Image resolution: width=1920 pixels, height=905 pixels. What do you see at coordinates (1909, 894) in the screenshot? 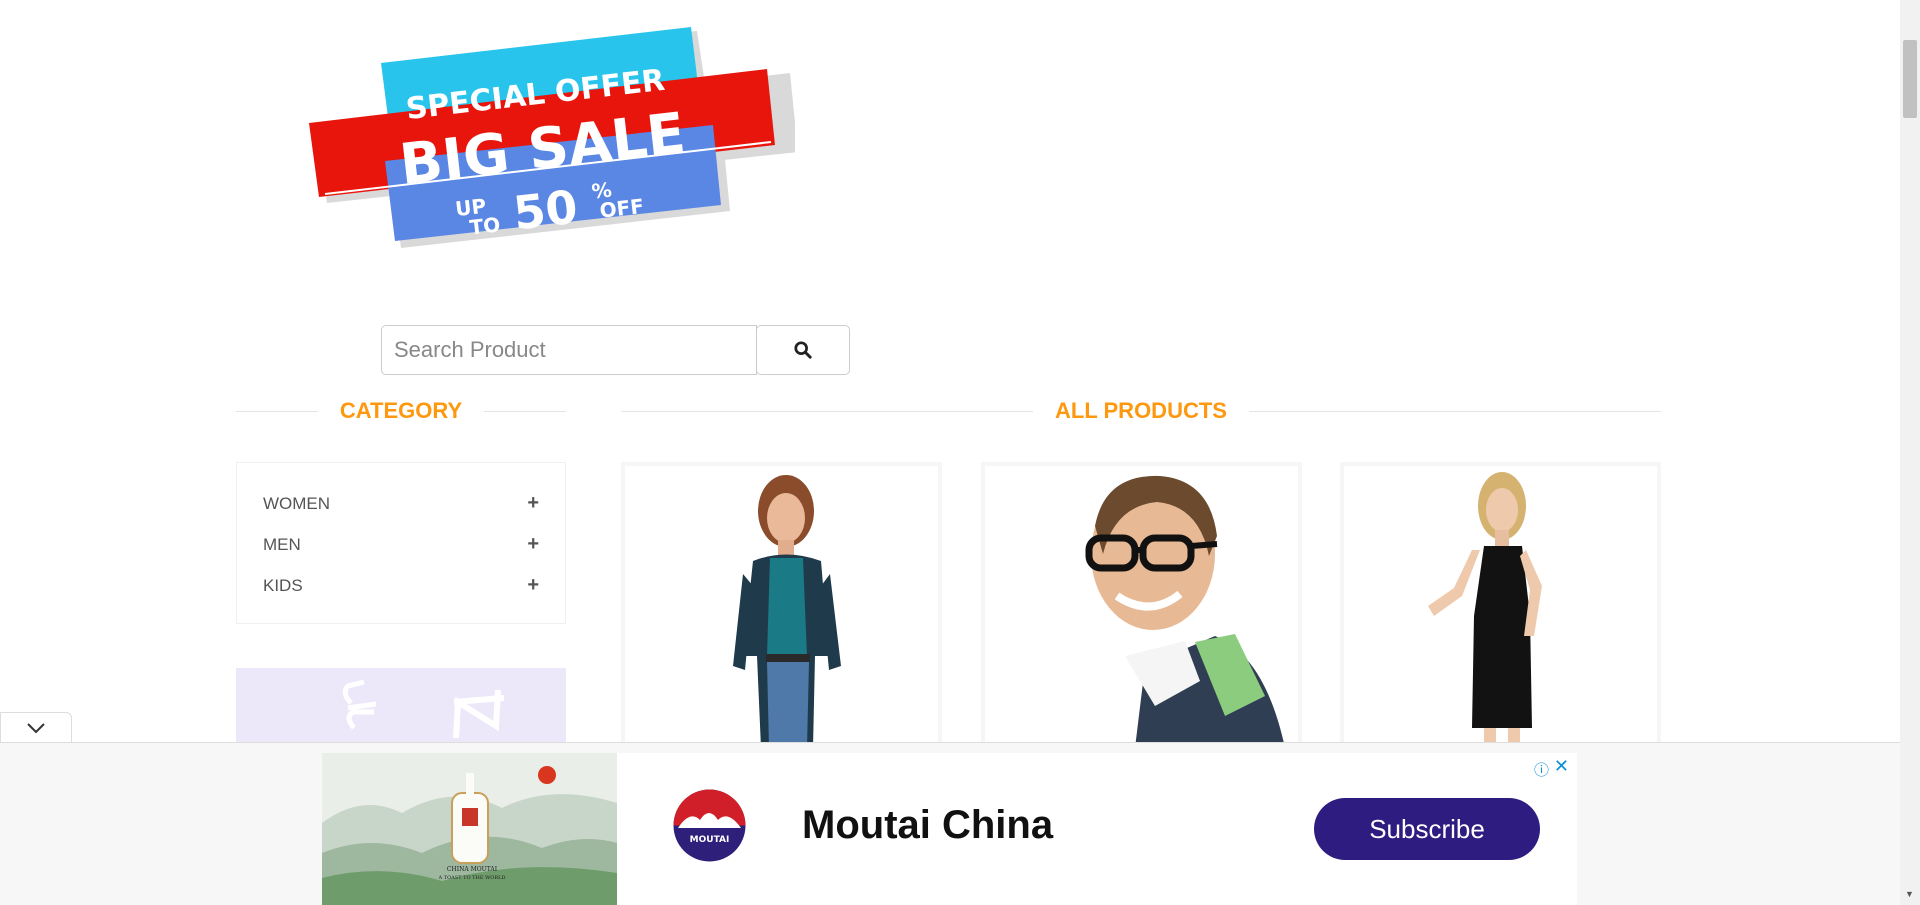
I see `scroll-down-arrow-icon: ▼` at bounding box center [1909, 894].